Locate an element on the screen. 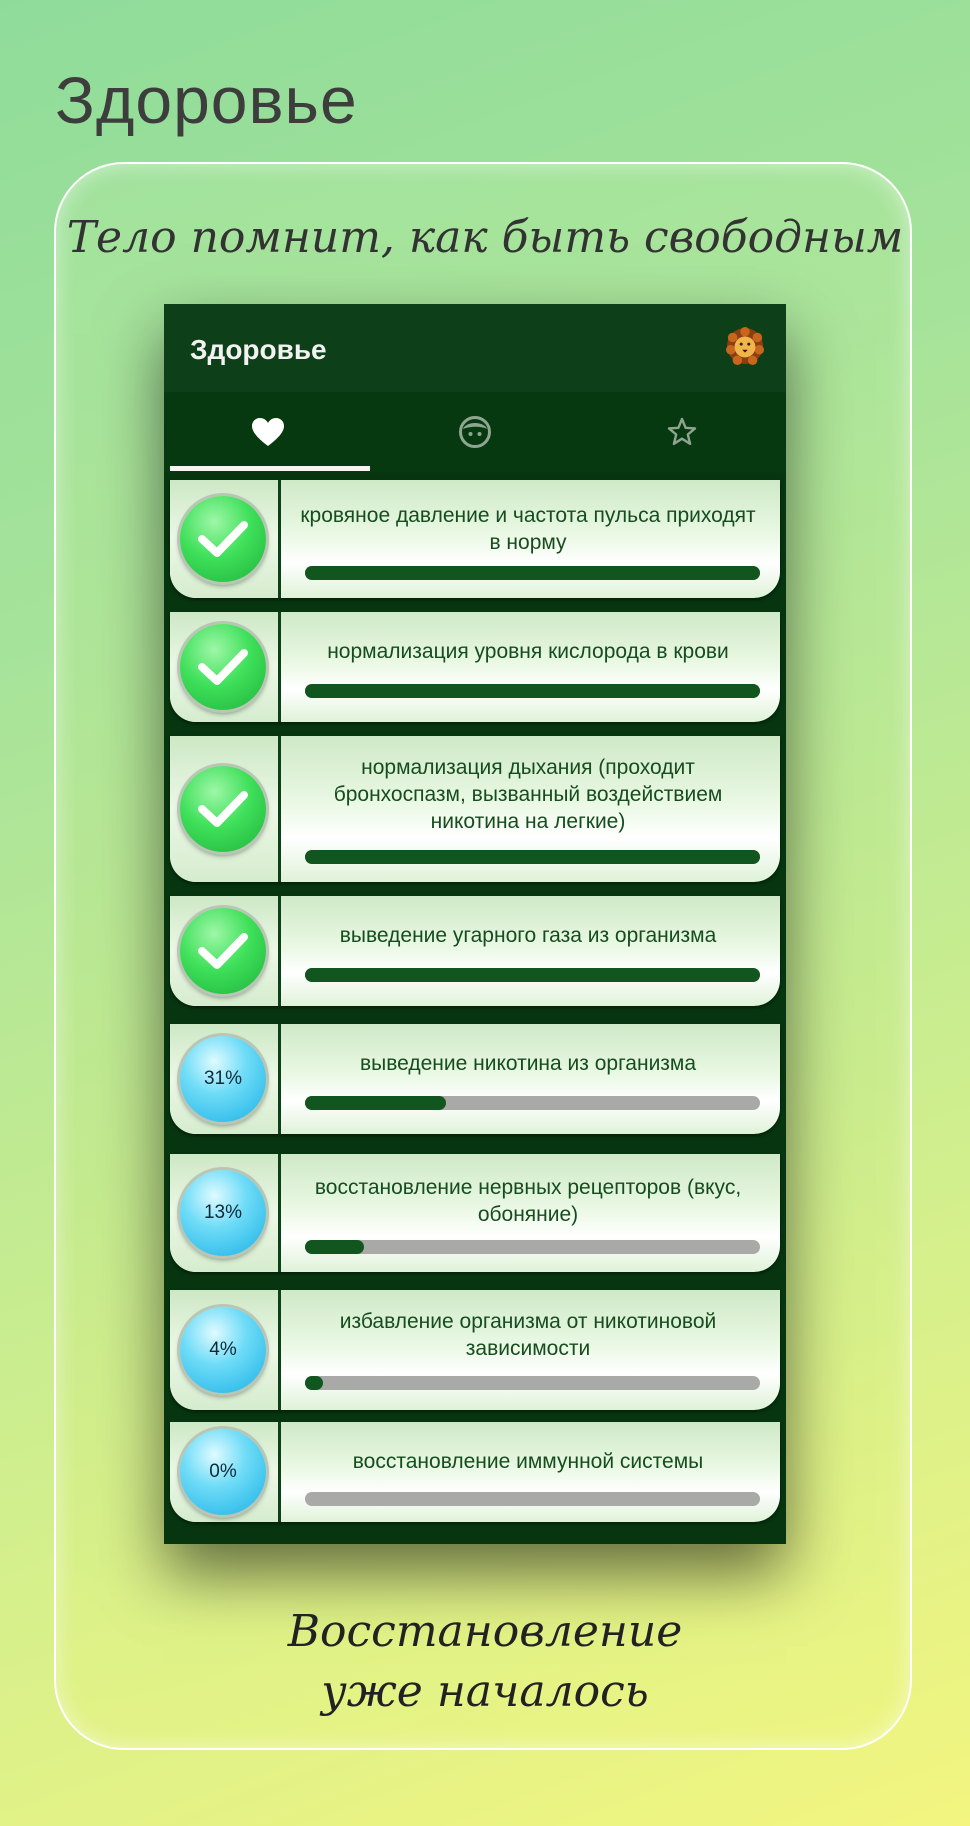 The width and height of the screenshot is (970, 1826). tab-achievements is located at coordinates (681, 432).